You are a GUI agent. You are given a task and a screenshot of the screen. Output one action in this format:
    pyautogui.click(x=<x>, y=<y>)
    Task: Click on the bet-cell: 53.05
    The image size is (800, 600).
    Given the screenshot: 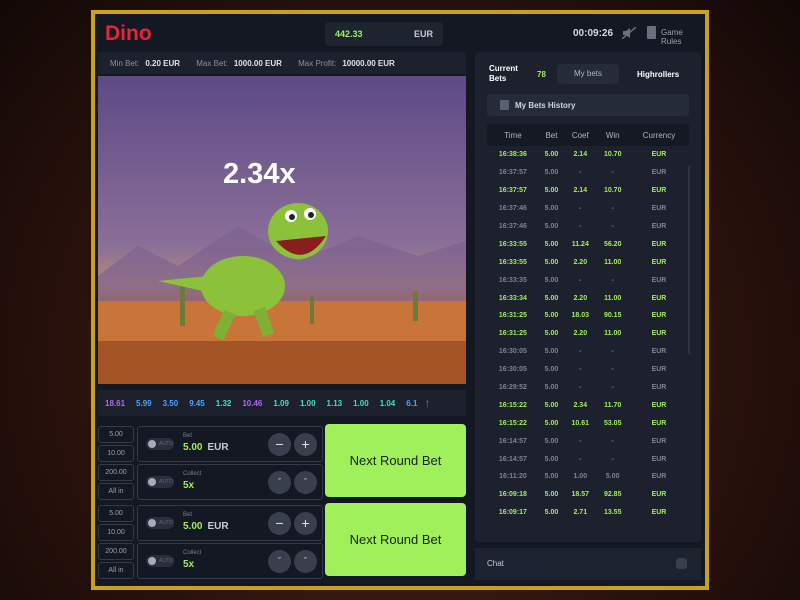 What is the action you would take?
    pyautogui.click(x=612, y=423)
    